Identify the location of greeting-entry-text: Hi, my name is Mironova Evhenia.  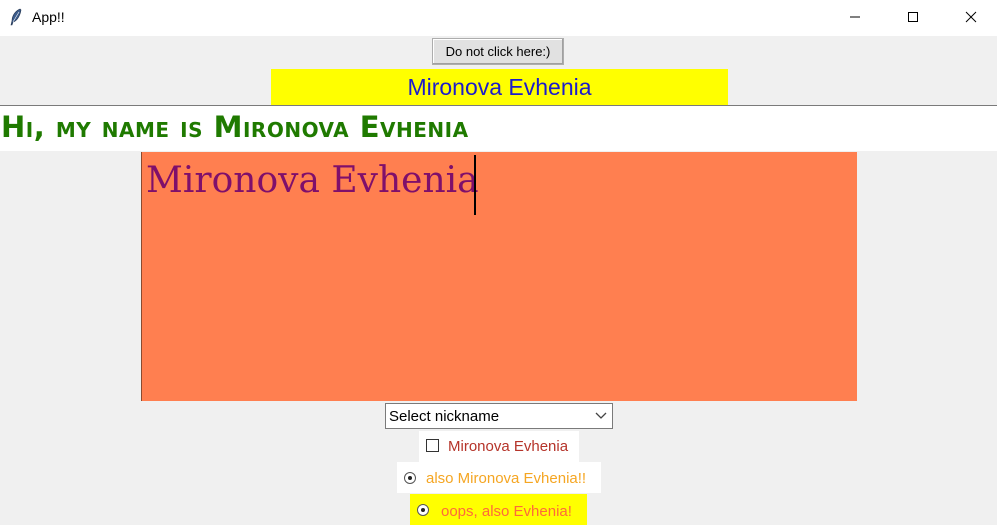
(235, 127).